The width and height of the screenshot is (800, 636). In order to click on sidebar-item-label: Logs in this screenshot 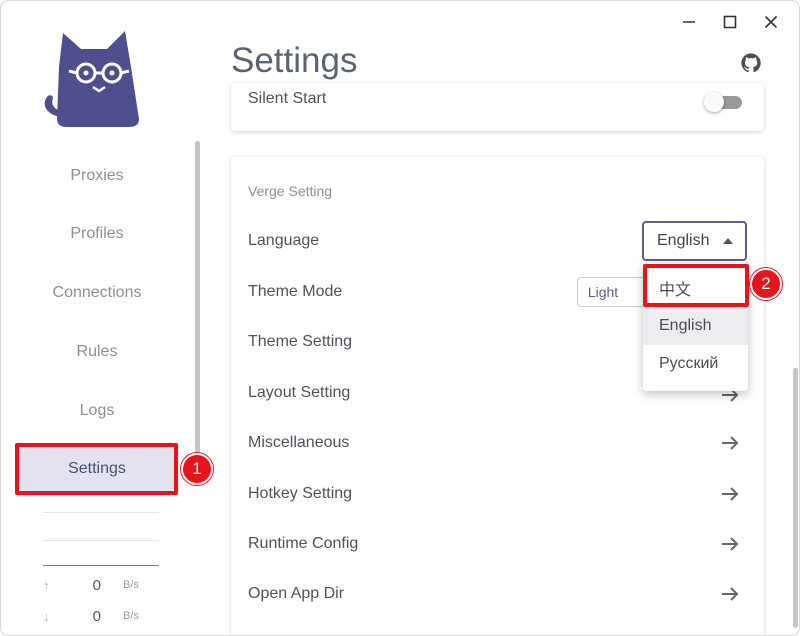, I will do `click(97, 410)`.